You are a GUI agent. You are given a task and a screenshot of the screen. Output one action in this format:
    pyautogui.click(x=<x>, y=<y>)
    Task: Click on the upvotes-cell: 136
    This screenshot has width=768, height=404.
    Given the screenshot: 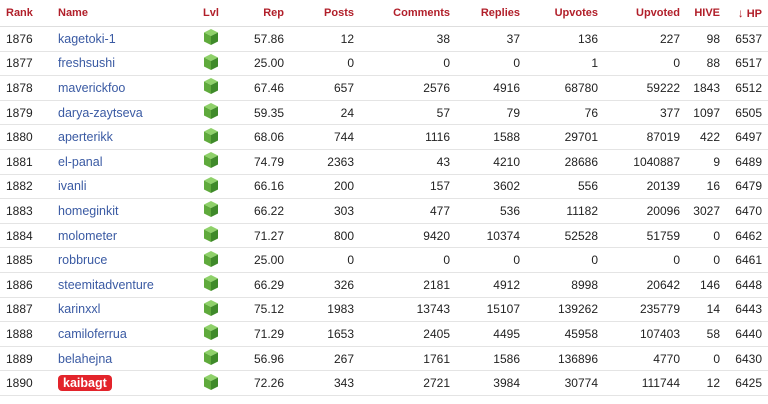 What is the action you would take?
    pyautogui.click(x=565, y=39)
    